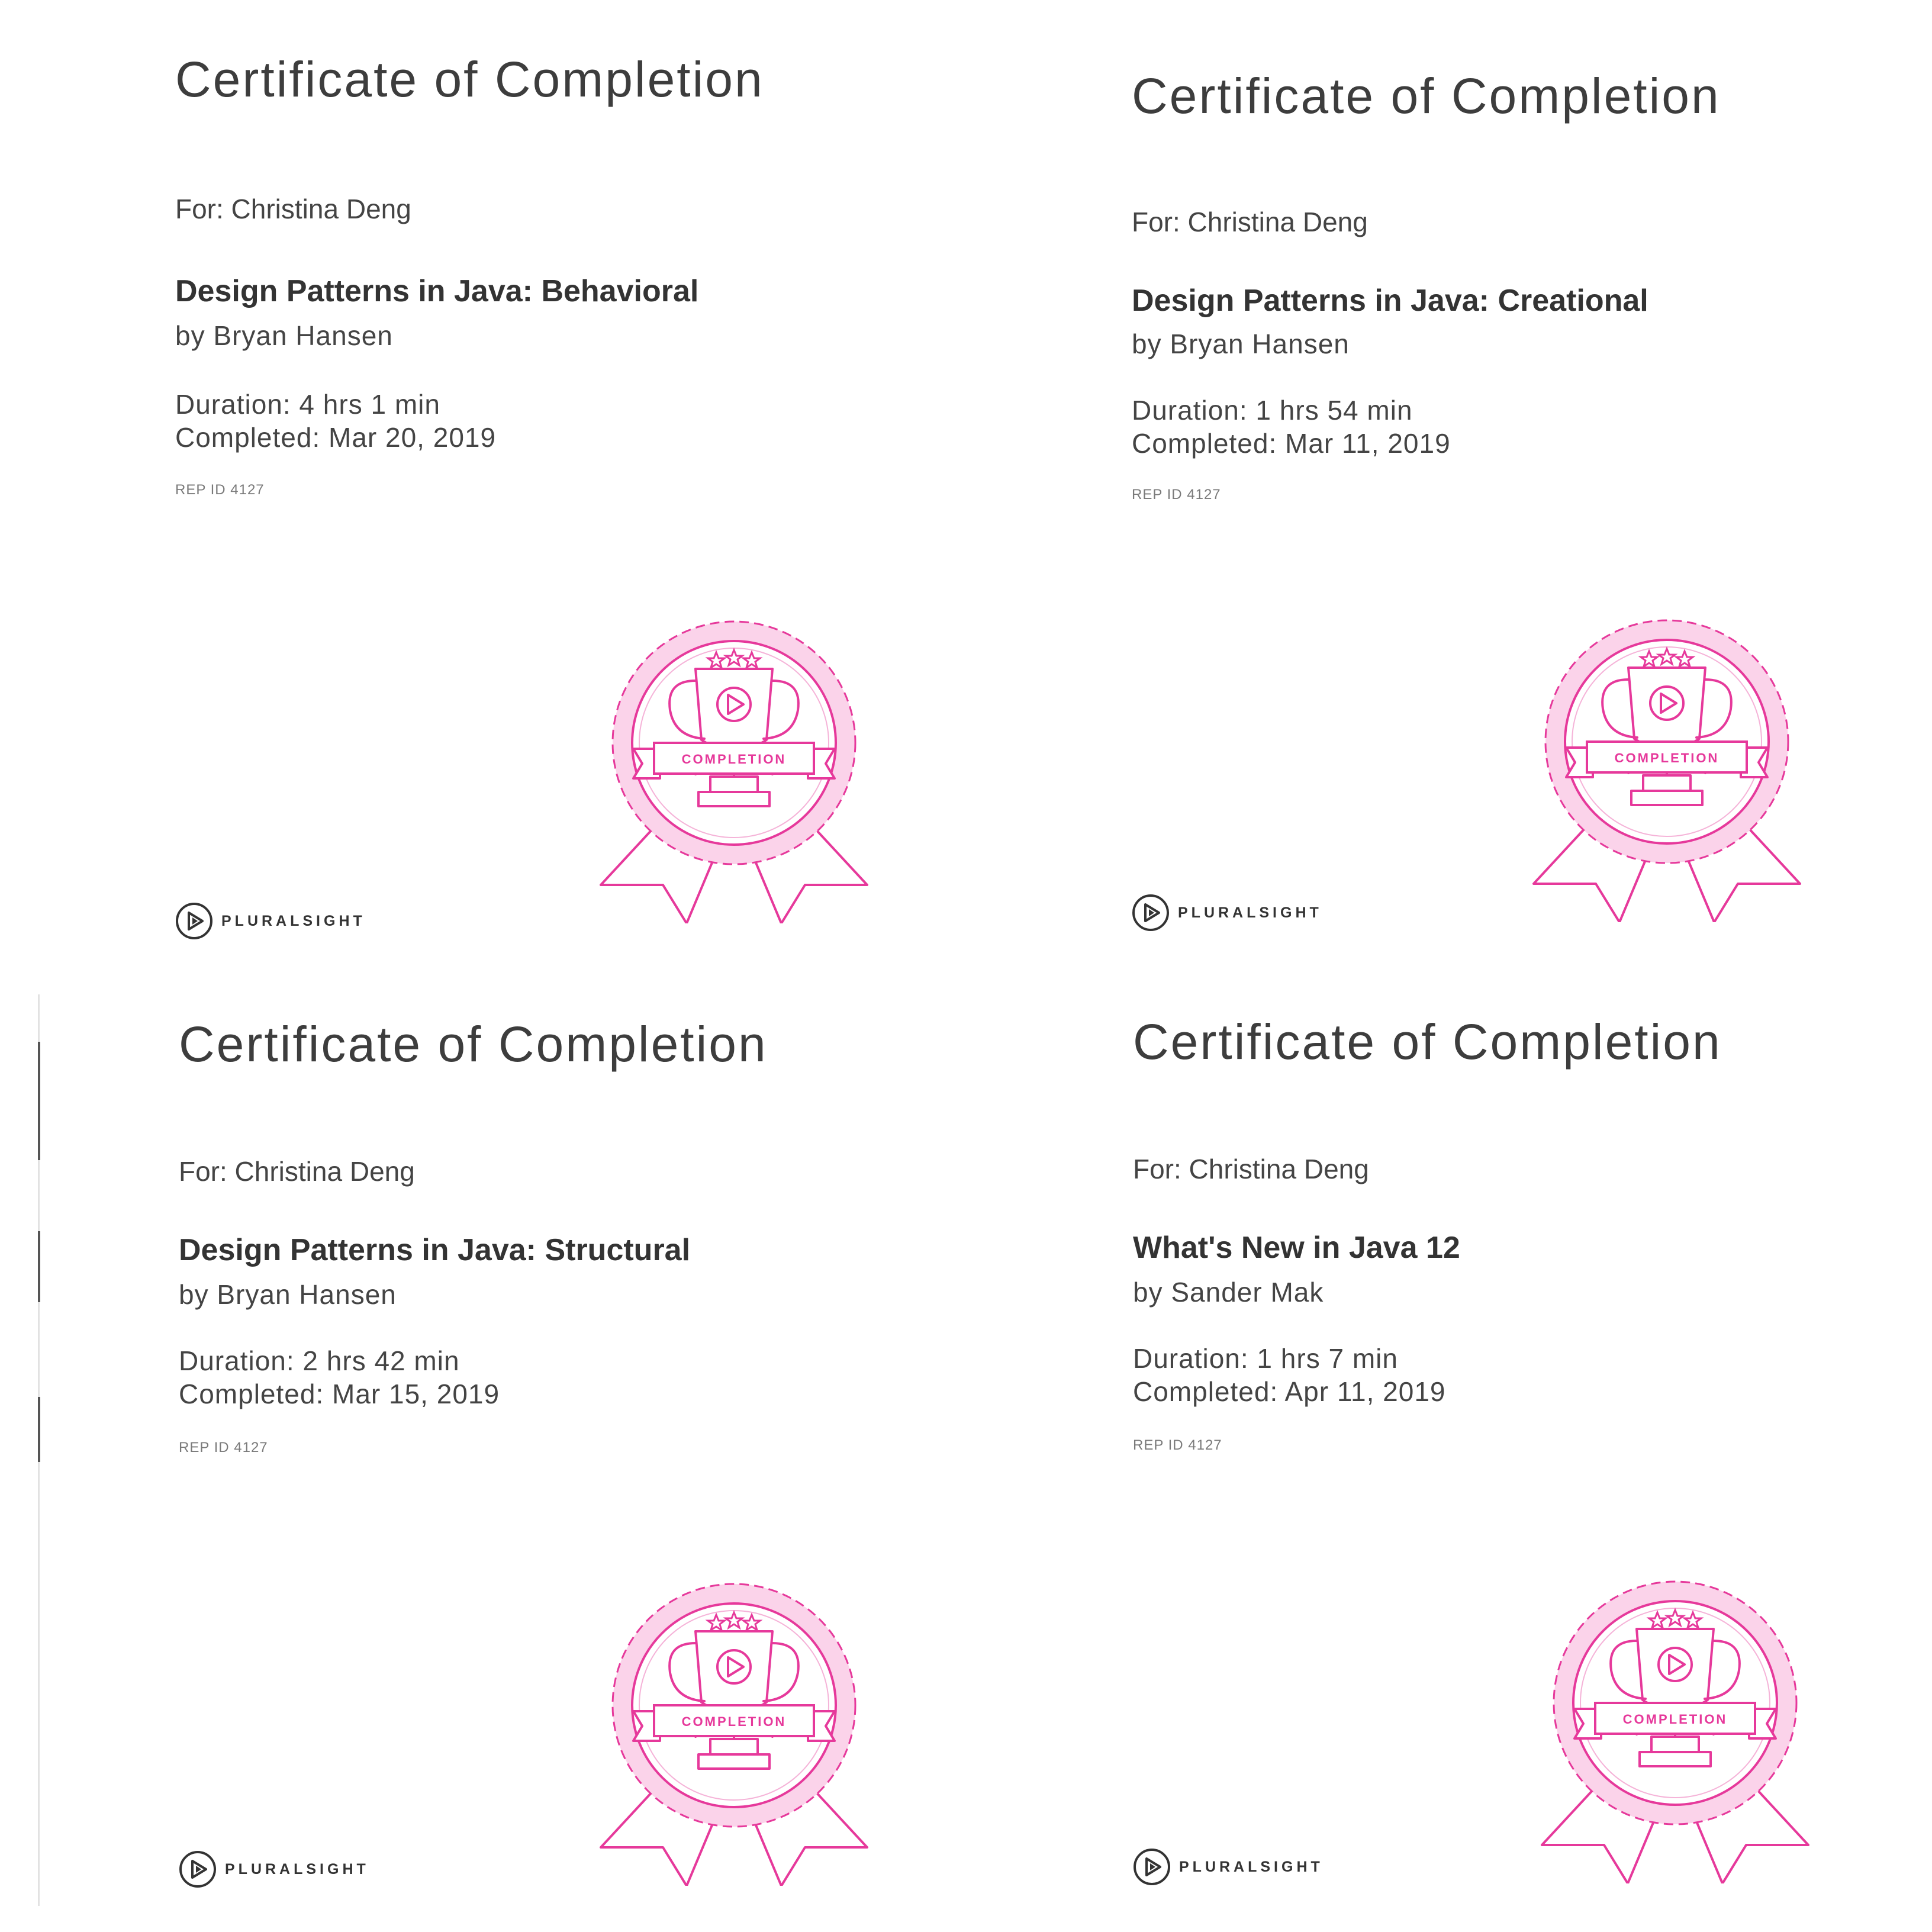  What do you see at coordinates (1291, 444) in the screenshot?
I see `completed-date: Completed: Mar 11, 2019` at bounding box center [1291, 444].